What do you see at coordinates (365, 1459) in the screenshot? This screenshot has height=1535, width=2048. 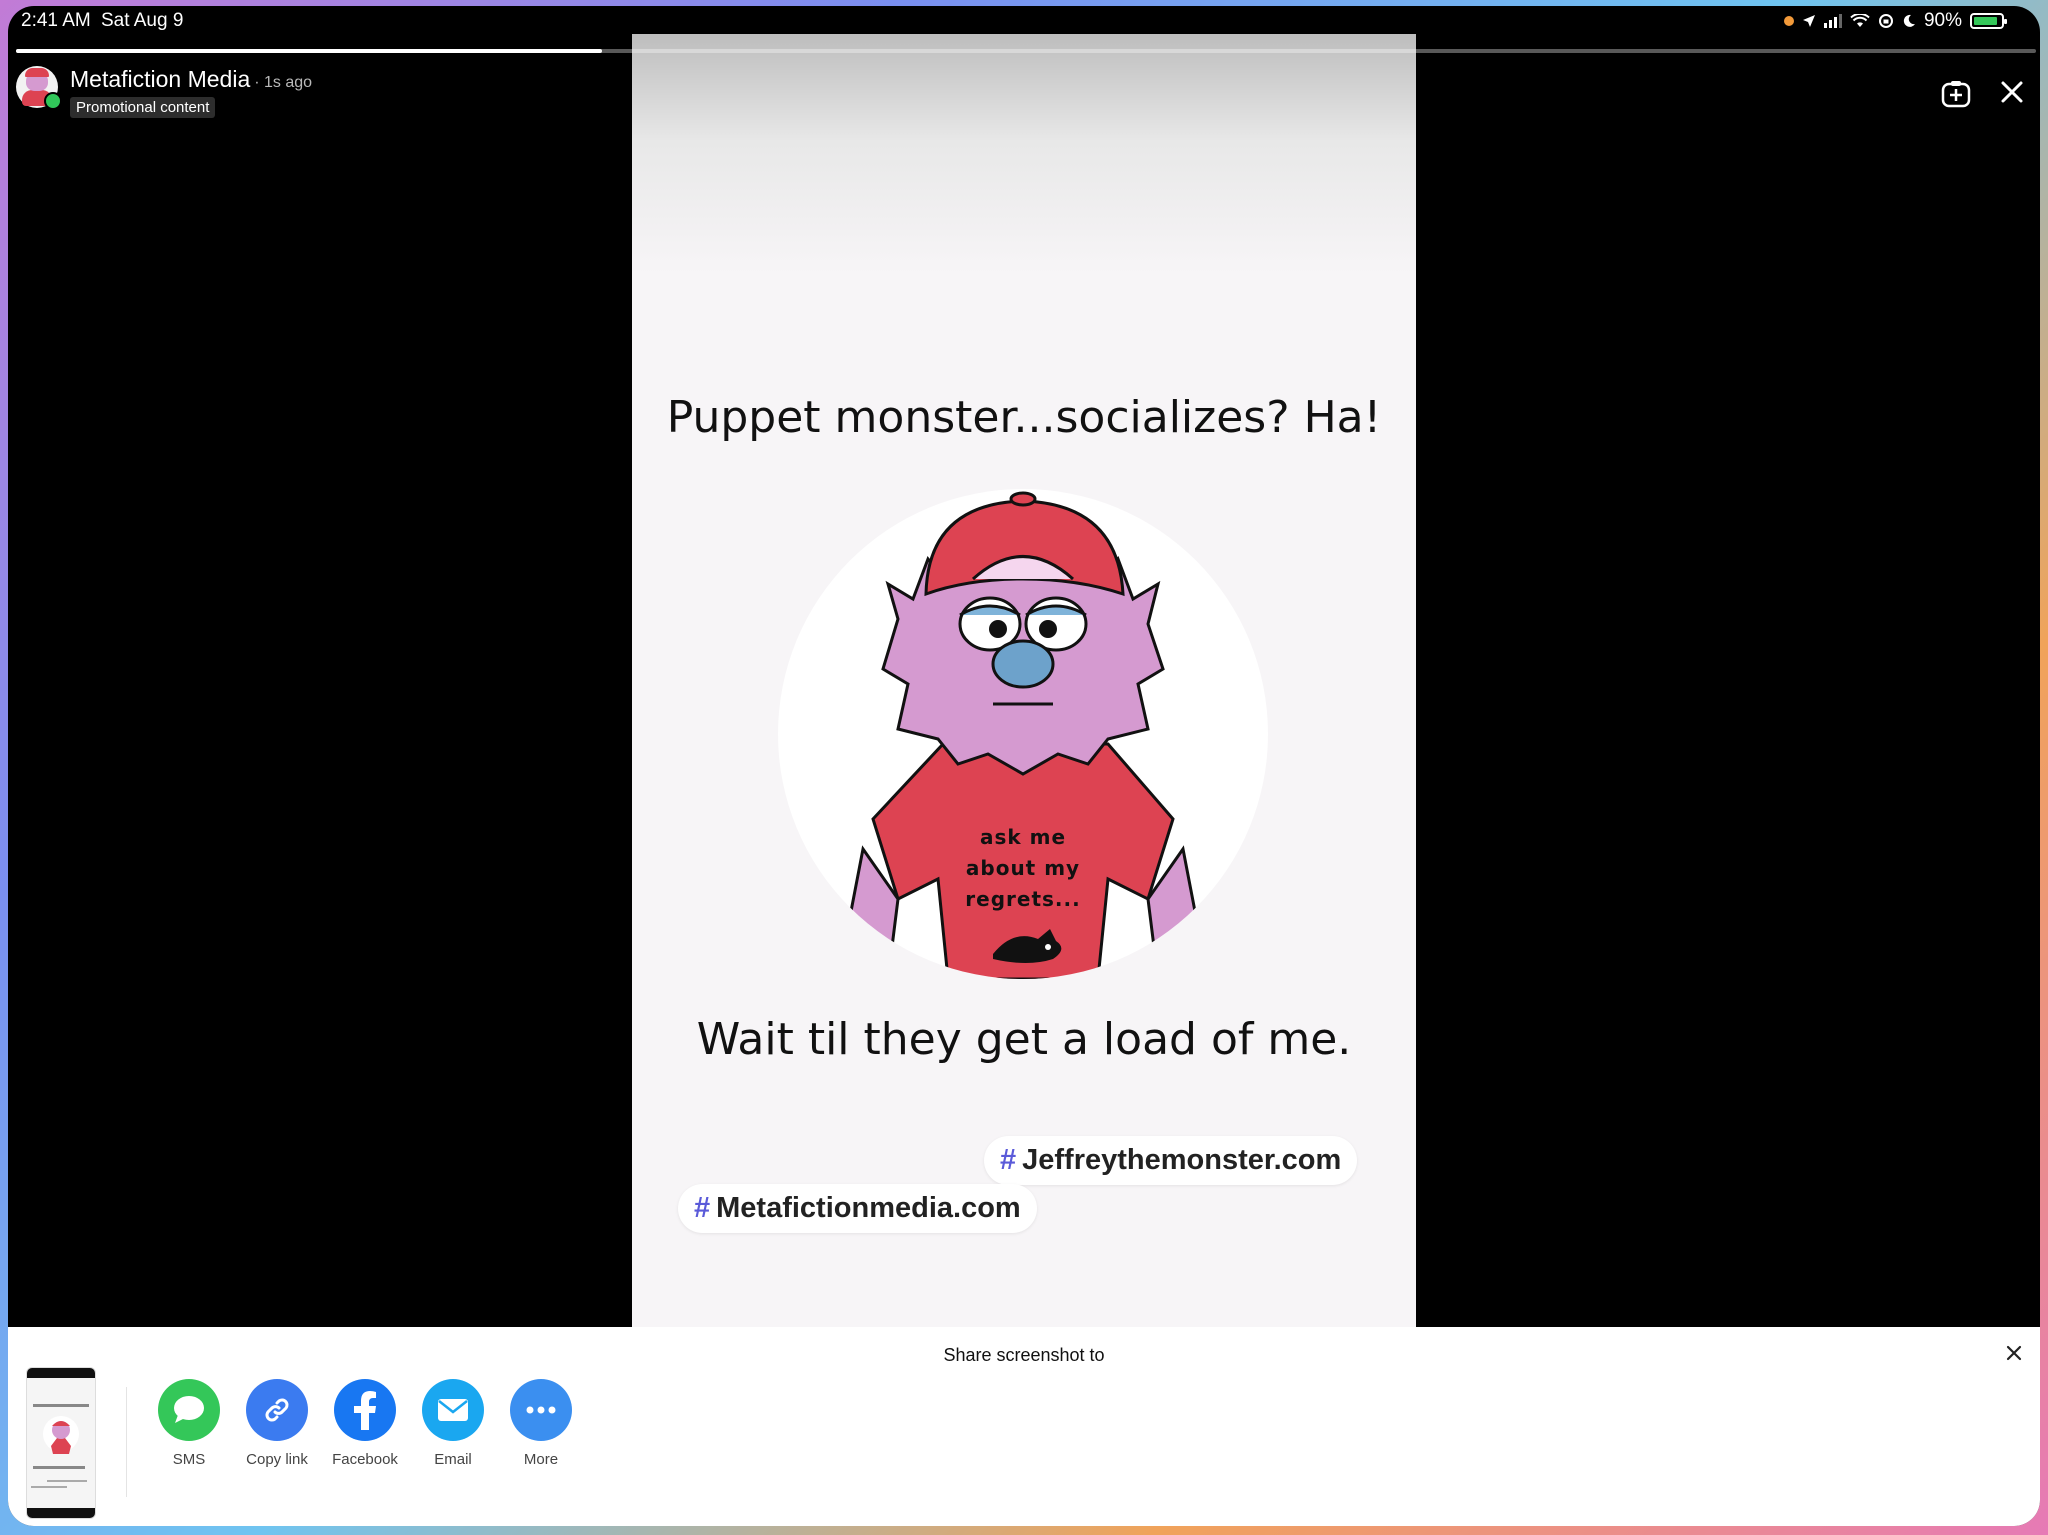 I see `share-target-label: Facebook` at bounding box center [365, 1459].